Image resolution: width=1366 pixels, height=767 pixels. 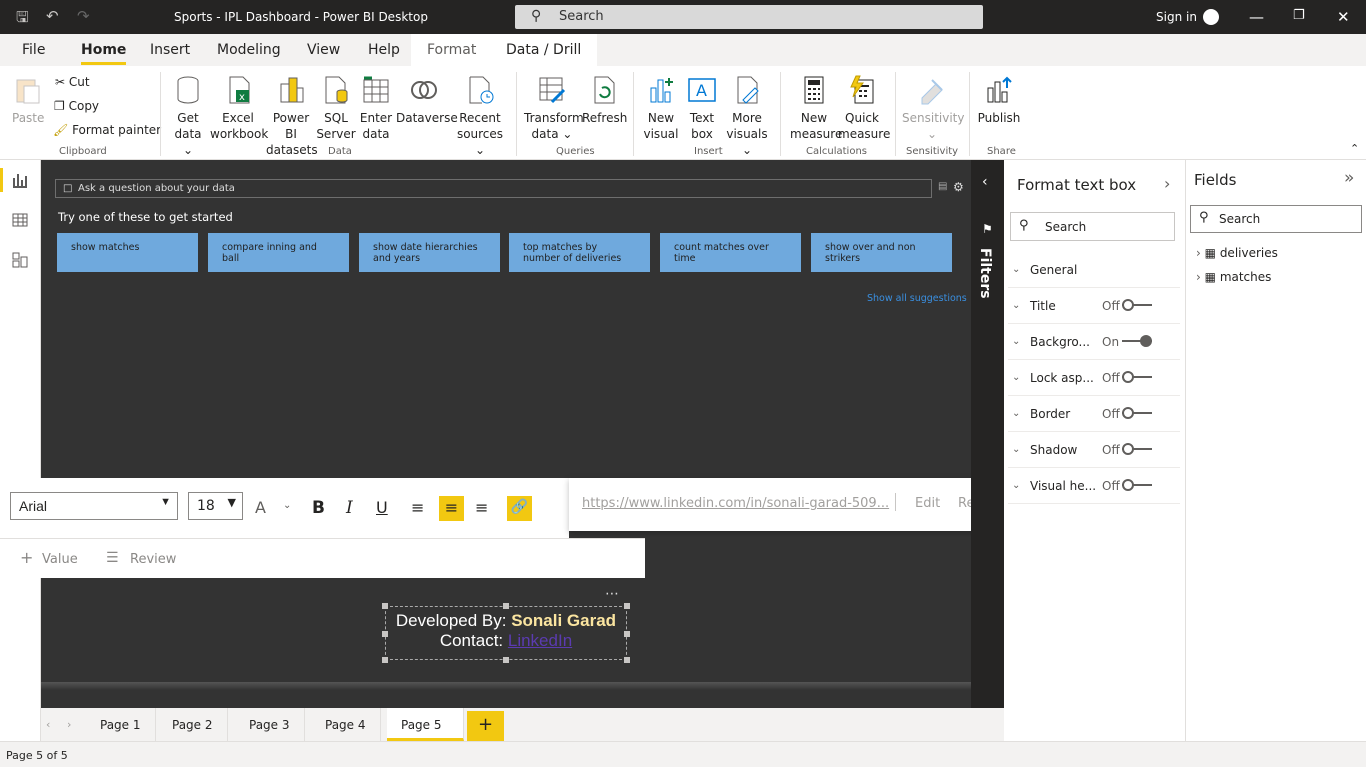 What do you see at coordinates (278, 252) in the screenshot?
I see `qna-suggestion: compare inning and ball` at bounding box center [278, 252].